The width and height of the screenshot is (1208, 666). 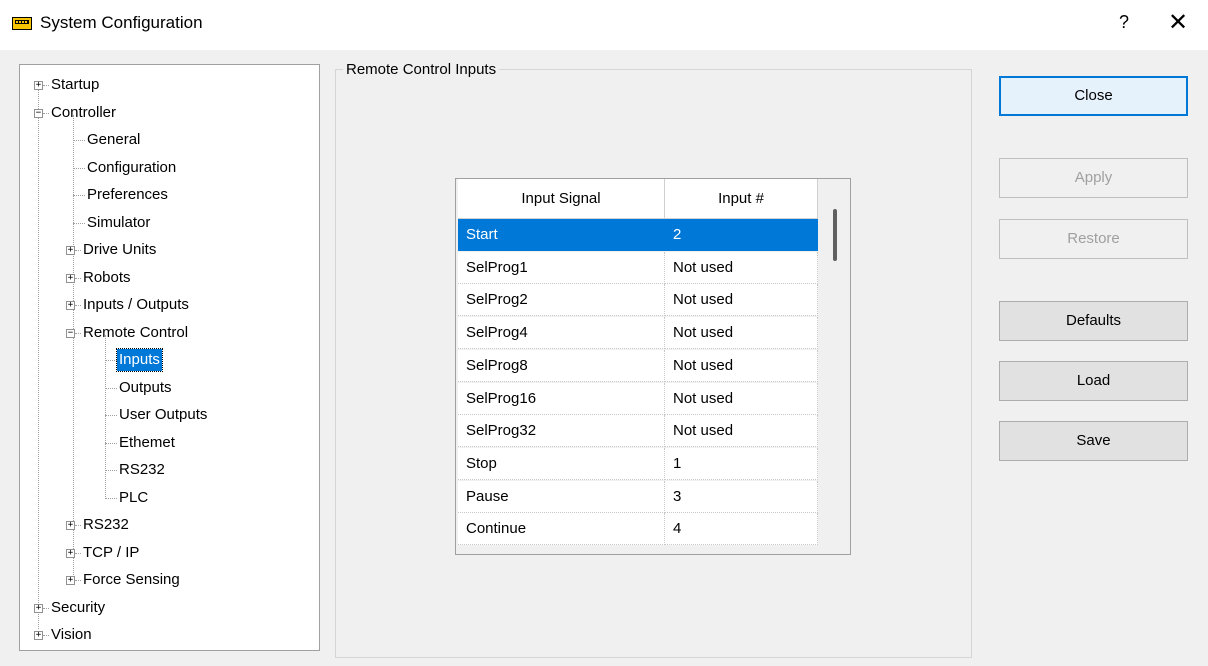 What do you see at coordinates (136, 332) in the screenshot?
I see `tree-node-label: Remote Control` at bounding box center [136, 332].